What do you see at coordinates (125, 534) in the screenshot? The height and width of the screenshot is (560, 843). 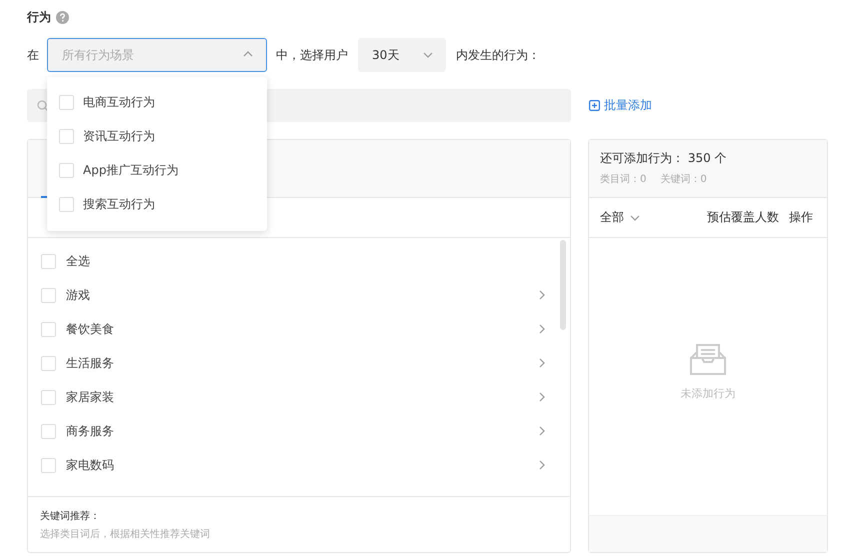 I see `footer-hint: 选择类目词后，根据相关性推荐关键词` at bounding box center [125, 534].